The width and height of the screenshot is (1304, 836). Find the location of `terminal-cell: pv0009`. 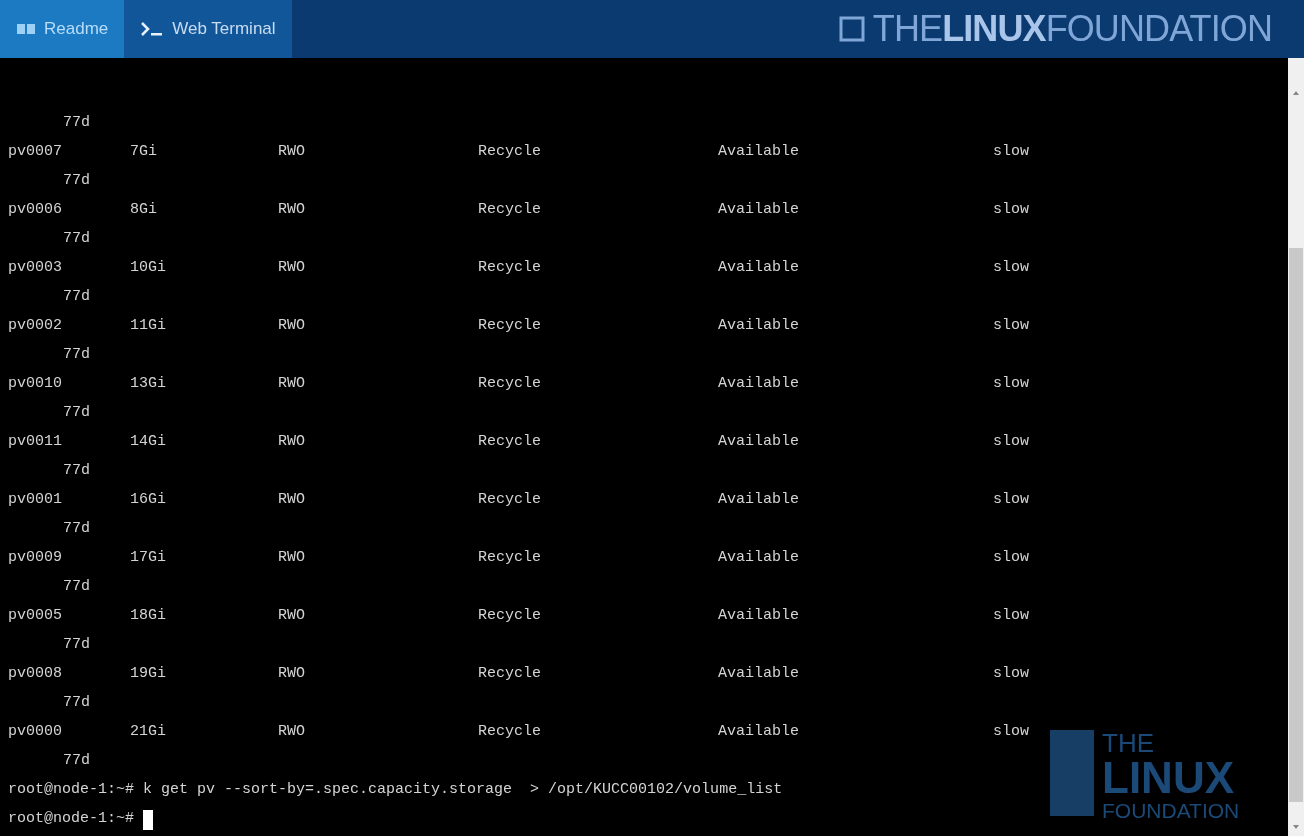

terminal-cell: pv0009 is located at coordinates (35, 558).